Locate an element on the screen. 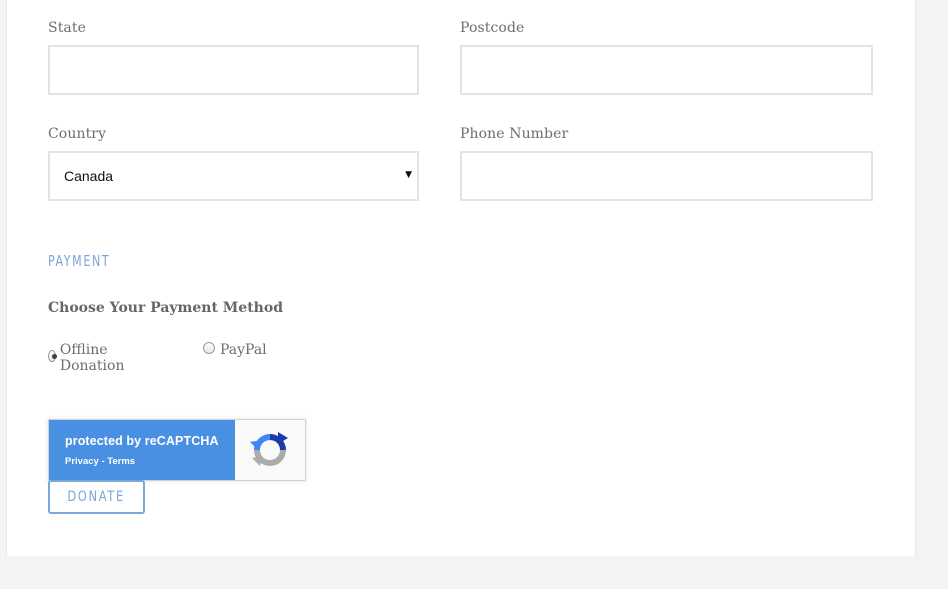  payment-section-heading: PAYMENT is located at coordinates (79, 261).